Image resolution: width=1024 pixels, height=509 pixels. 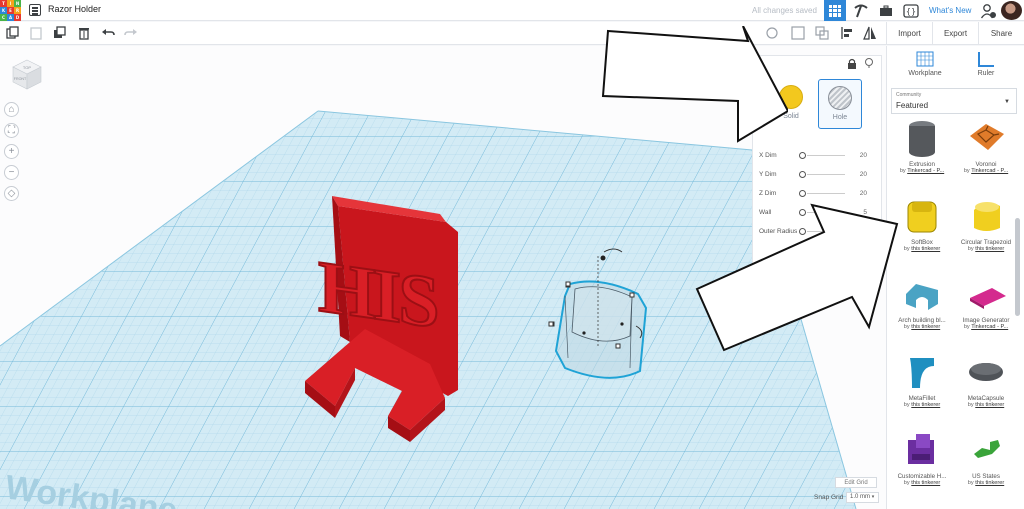 What do you see at coordinates (922, 234) in the screenshot?
I see `shape-card: SoftBox by this tinkerer` at bounding box center [922, 234].